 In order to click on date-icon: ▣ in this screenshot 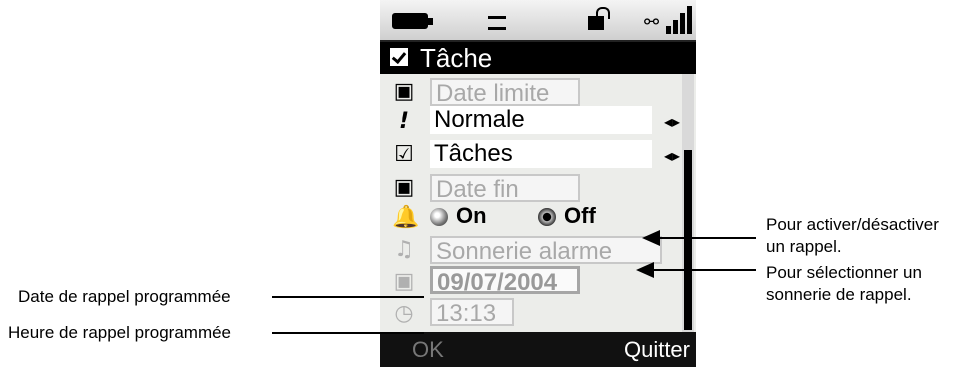, I will do `click(404, 281)`.